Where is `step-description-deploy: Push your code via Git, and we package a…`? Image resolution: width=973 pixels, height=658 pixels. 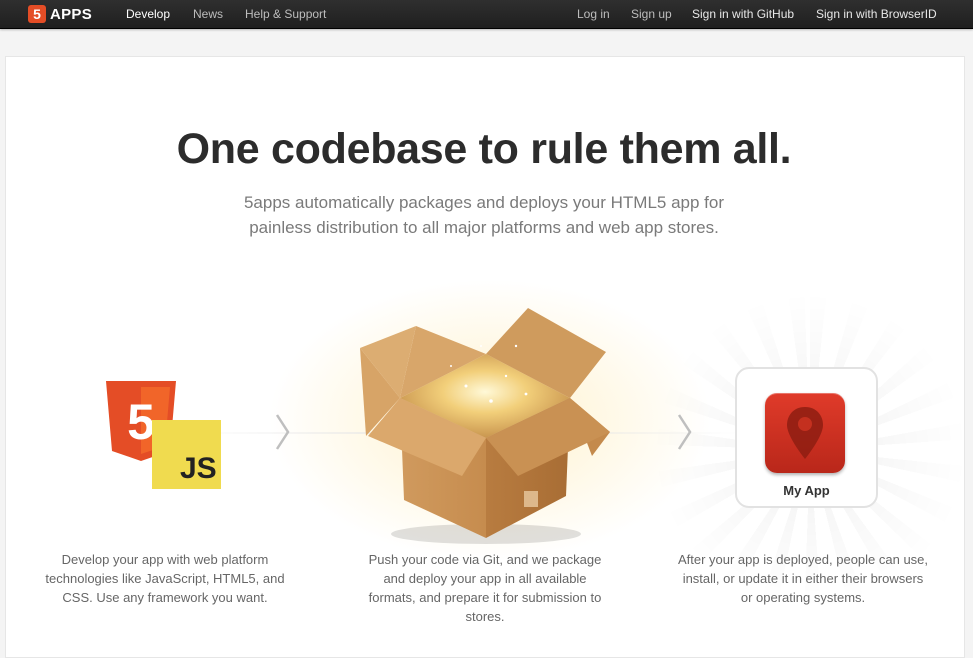
step-description-deploy: Push your code via Git, and we package a… is located at coordinates (485, 588).